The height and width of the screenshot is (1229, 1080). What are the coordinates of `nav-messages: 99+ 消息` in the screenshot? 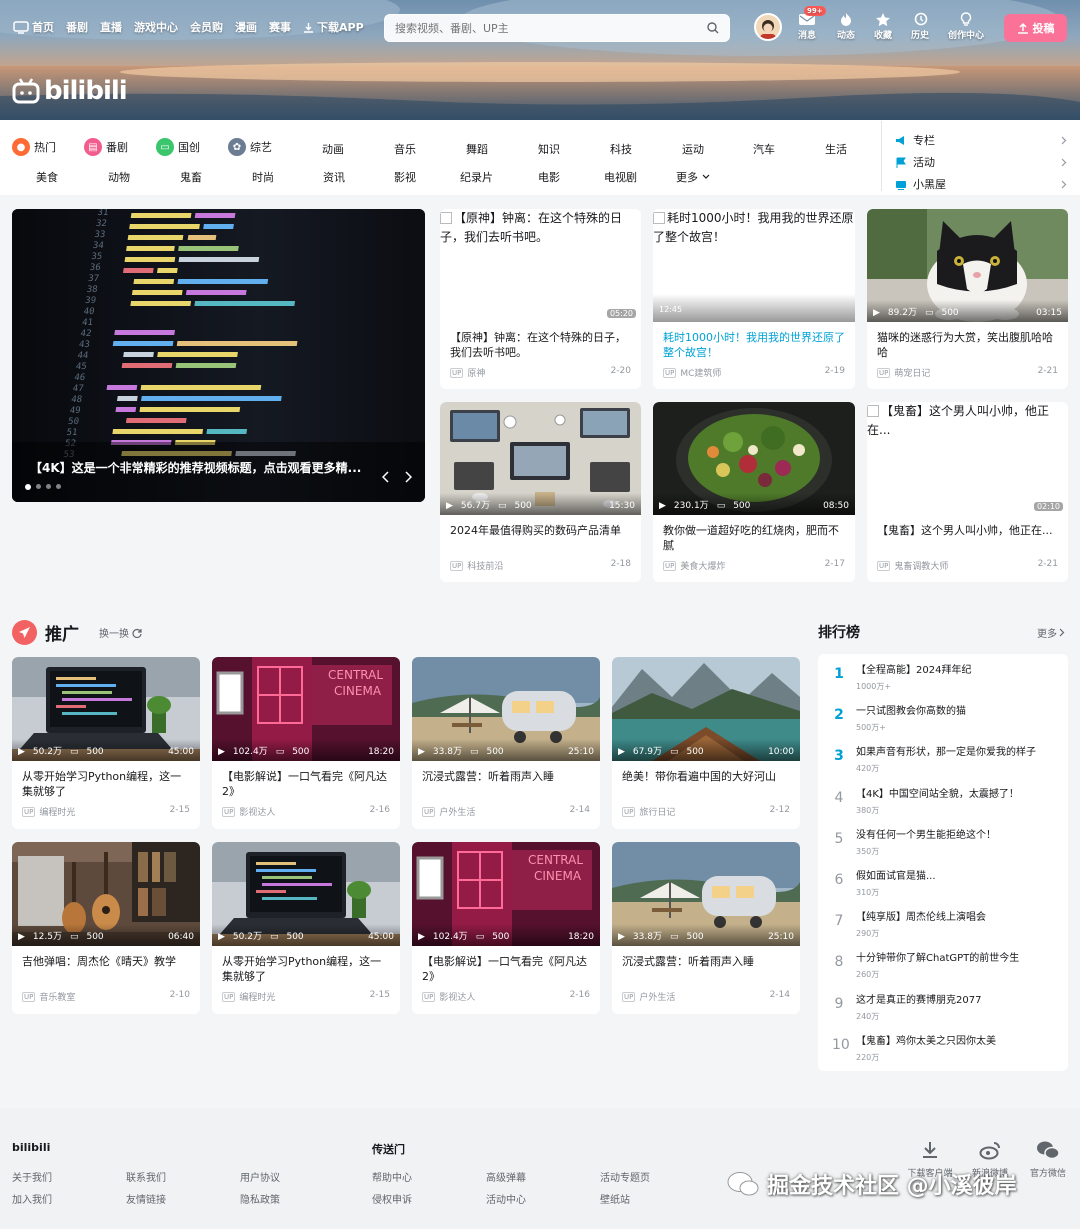 It's located at (812, 23).